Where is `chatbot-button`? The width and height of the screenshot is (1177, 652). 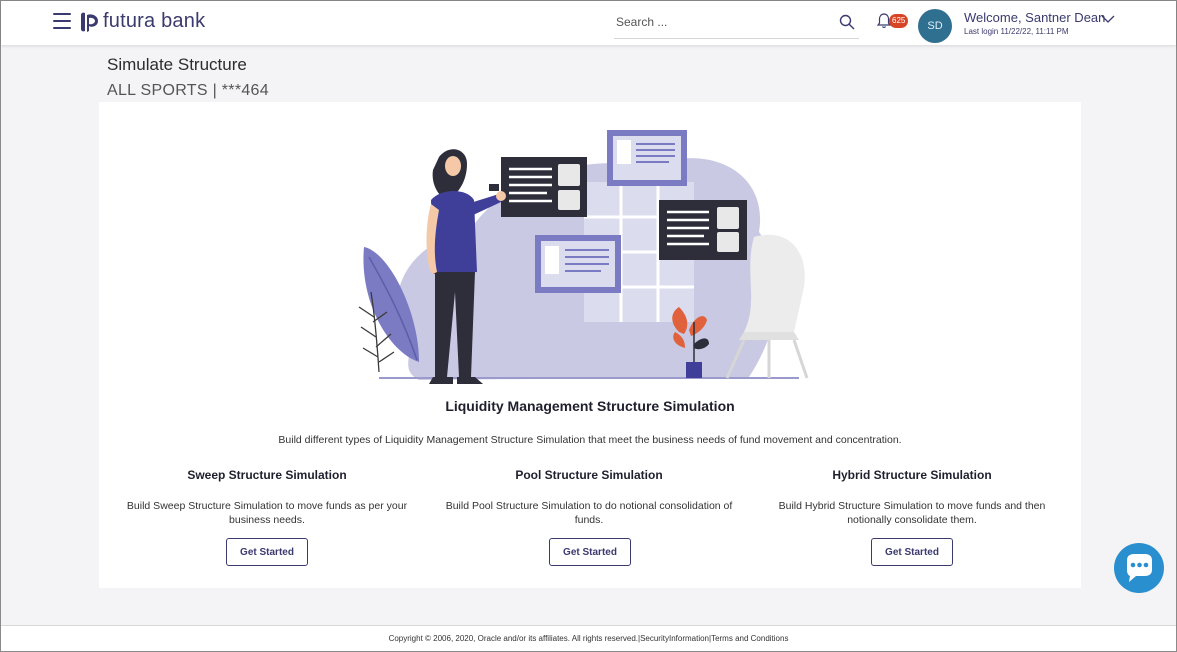 chatbot-button is located at coordinates (1139, 568).